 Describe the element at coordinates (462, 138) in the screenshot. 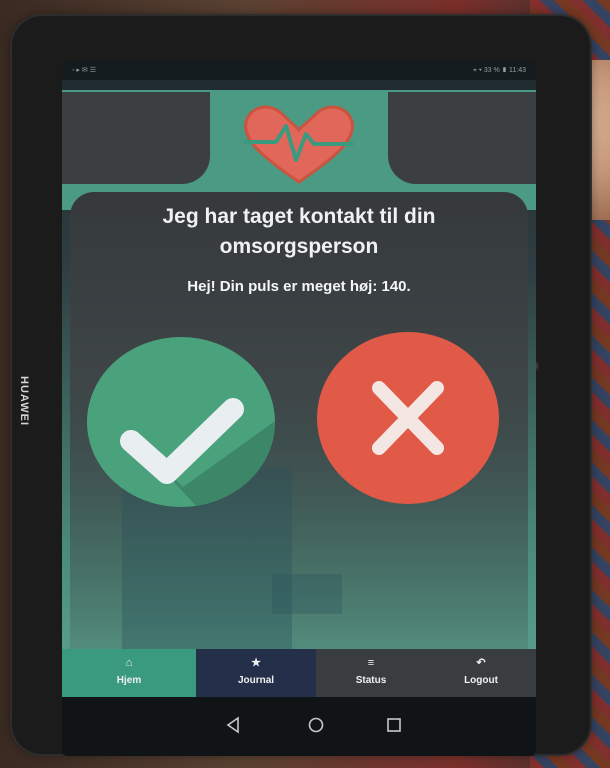

I see `header-card-right` at that location.